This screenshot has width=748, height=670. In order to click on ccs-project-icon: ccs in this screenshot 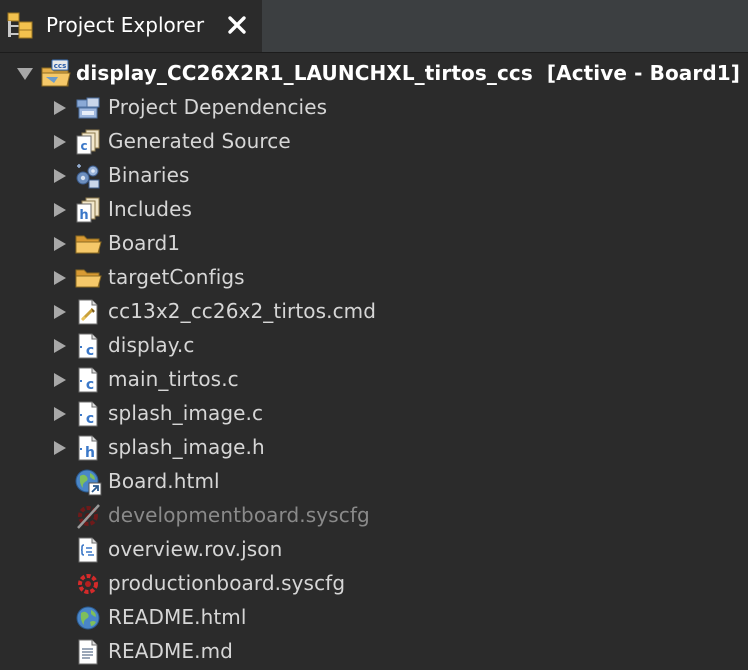, I will do `click(56, 73)`.